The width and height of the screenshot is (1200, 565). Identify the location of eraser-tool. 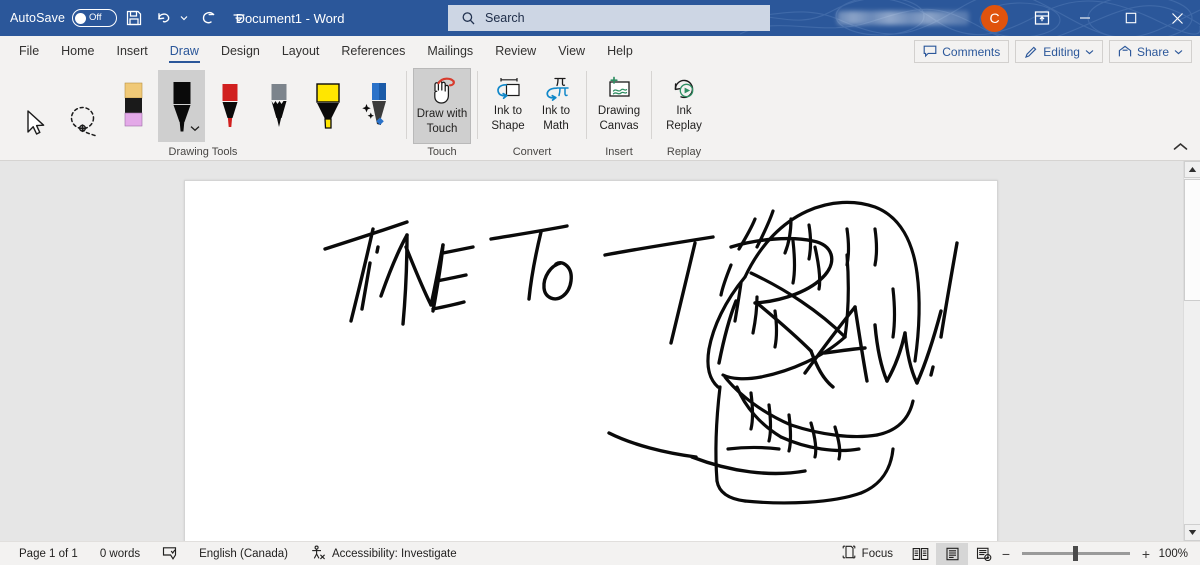
(133, 106).